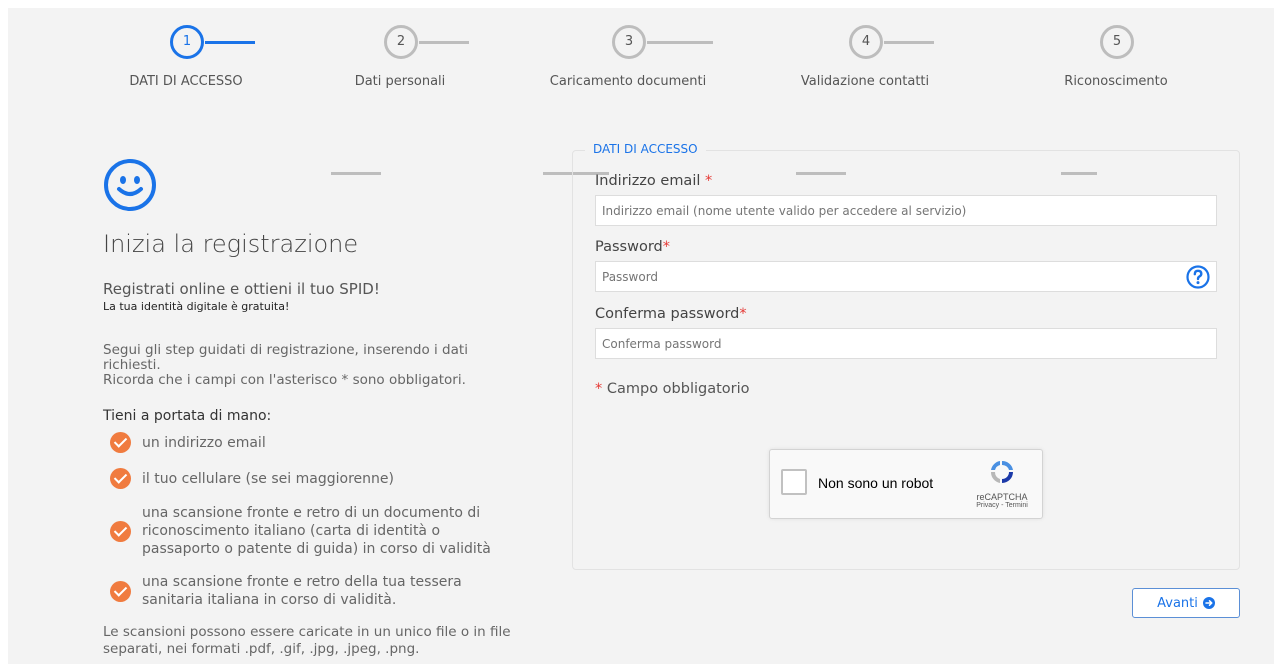  What do you see at coordinates (187, 42) in the screenshot?
I see `step-number: 1` at bounding box center [187, 42].